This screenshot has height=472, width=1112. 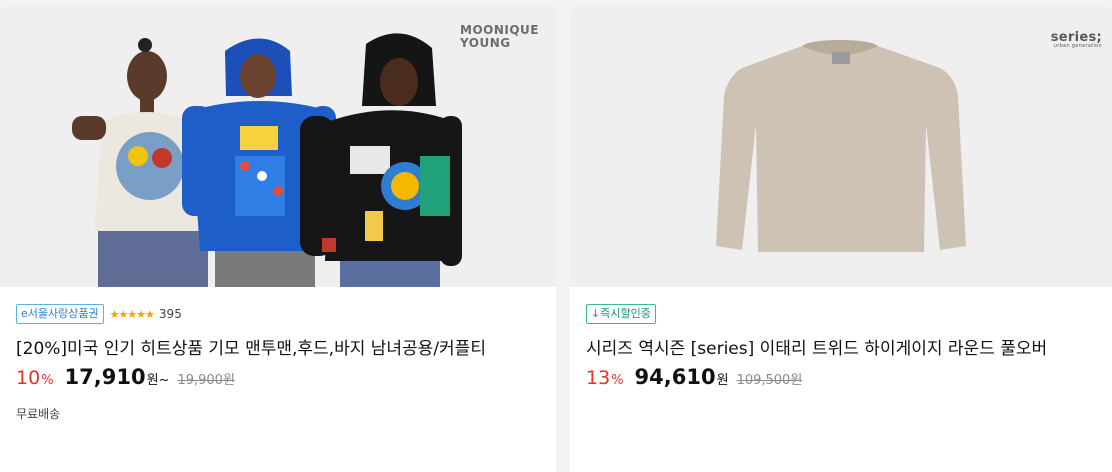 I want to click on instant-discount-badge: ↓즉시할인중, so click(x=621, y=314).